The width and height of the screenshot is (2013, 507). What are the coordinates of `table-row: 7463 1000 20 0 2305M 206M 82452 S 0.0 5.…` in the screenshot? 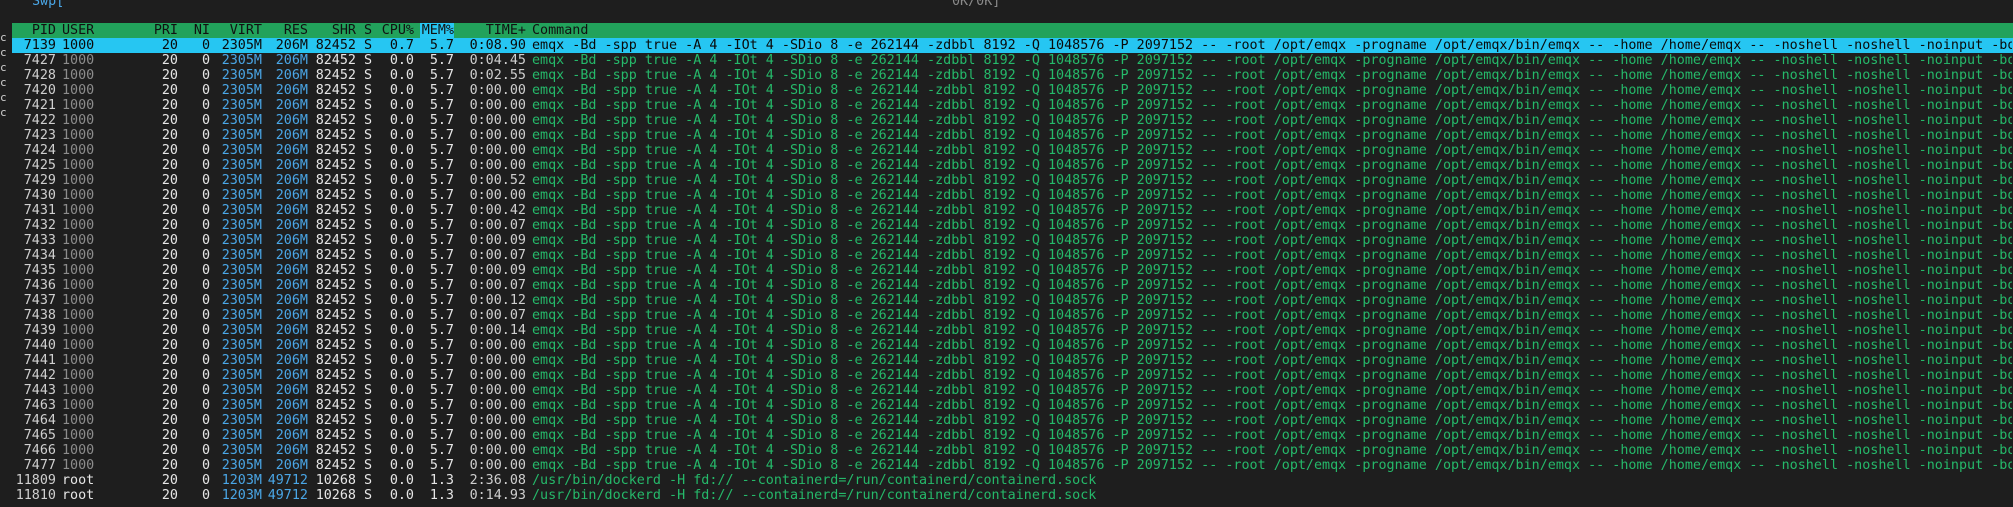 It's located at (1012, 405).